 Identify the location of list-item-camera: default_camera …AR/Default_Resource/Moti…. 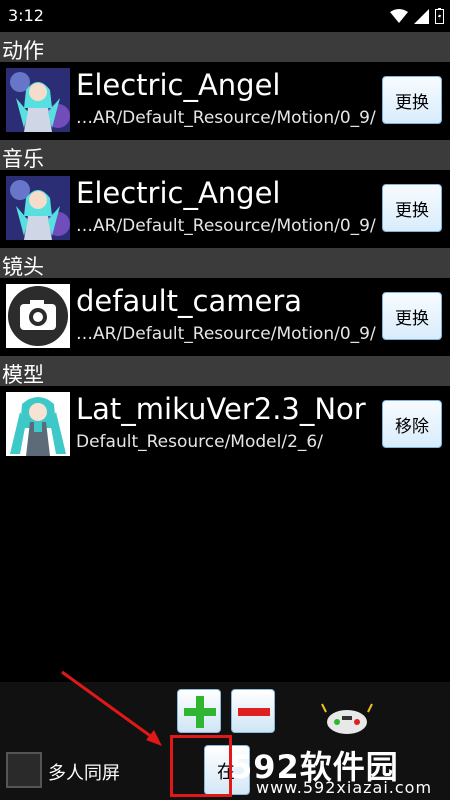
(225, 317).